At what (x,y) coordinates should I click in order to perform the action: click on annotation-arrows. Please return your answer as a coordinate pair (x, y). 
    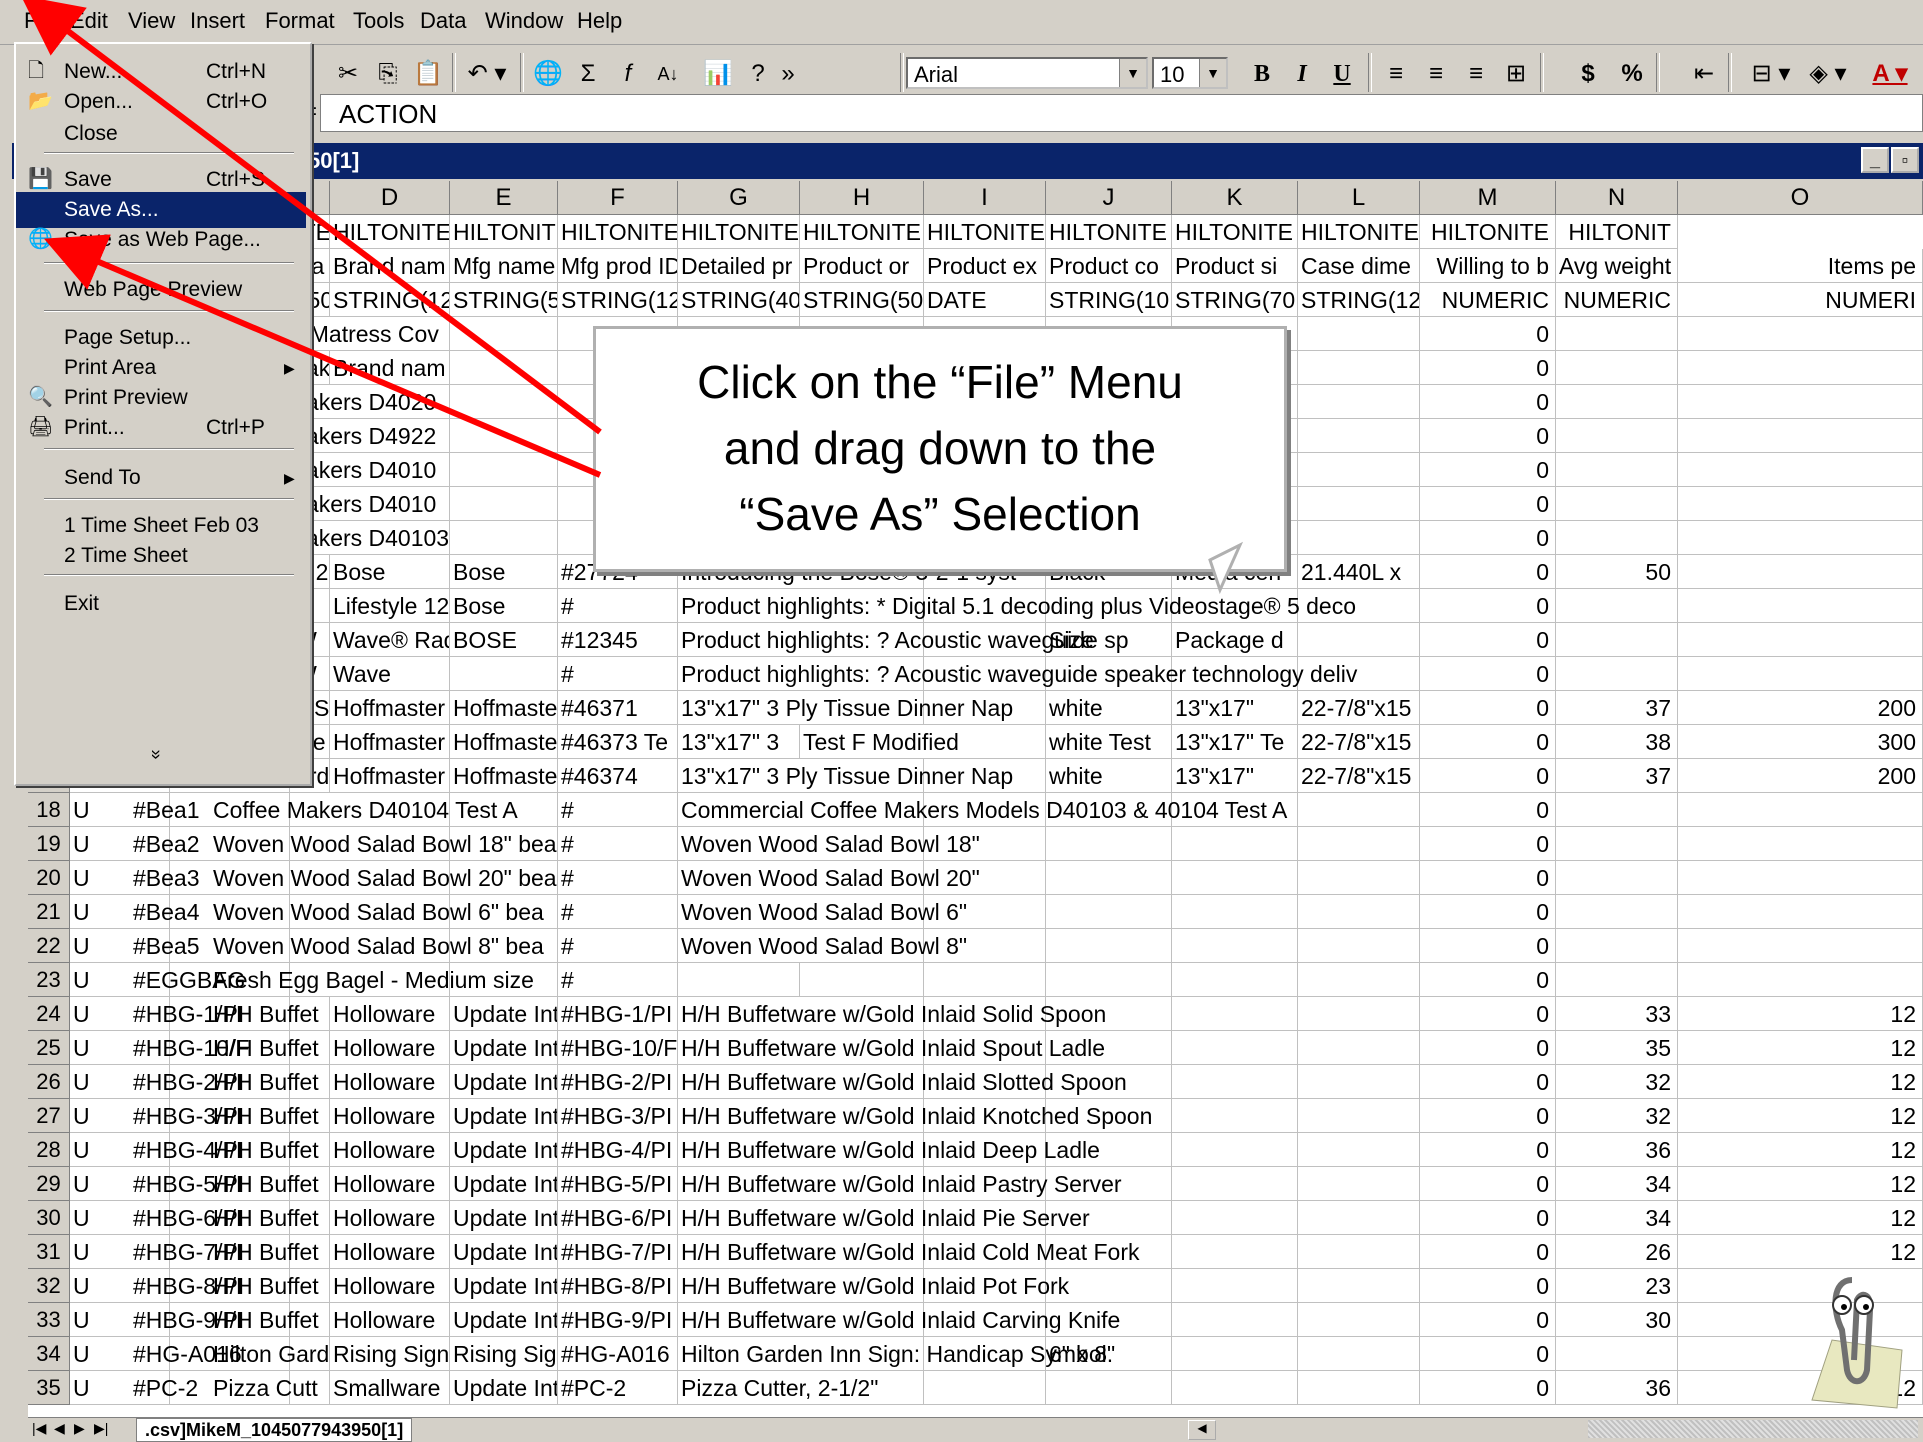
    Looking at the image, I should click on (311, 239).